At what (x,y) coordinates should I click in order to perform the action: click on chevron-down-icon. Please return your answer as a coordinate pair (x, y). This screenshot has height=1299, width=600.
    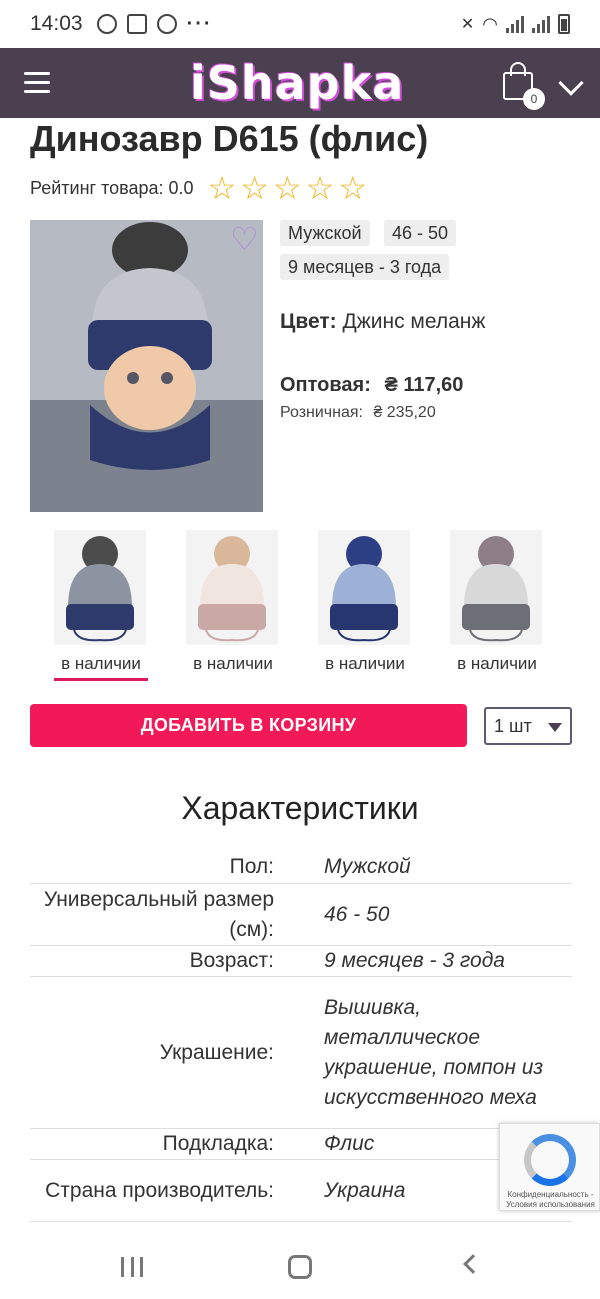
    Looking at the image, I should click on (571, 83).